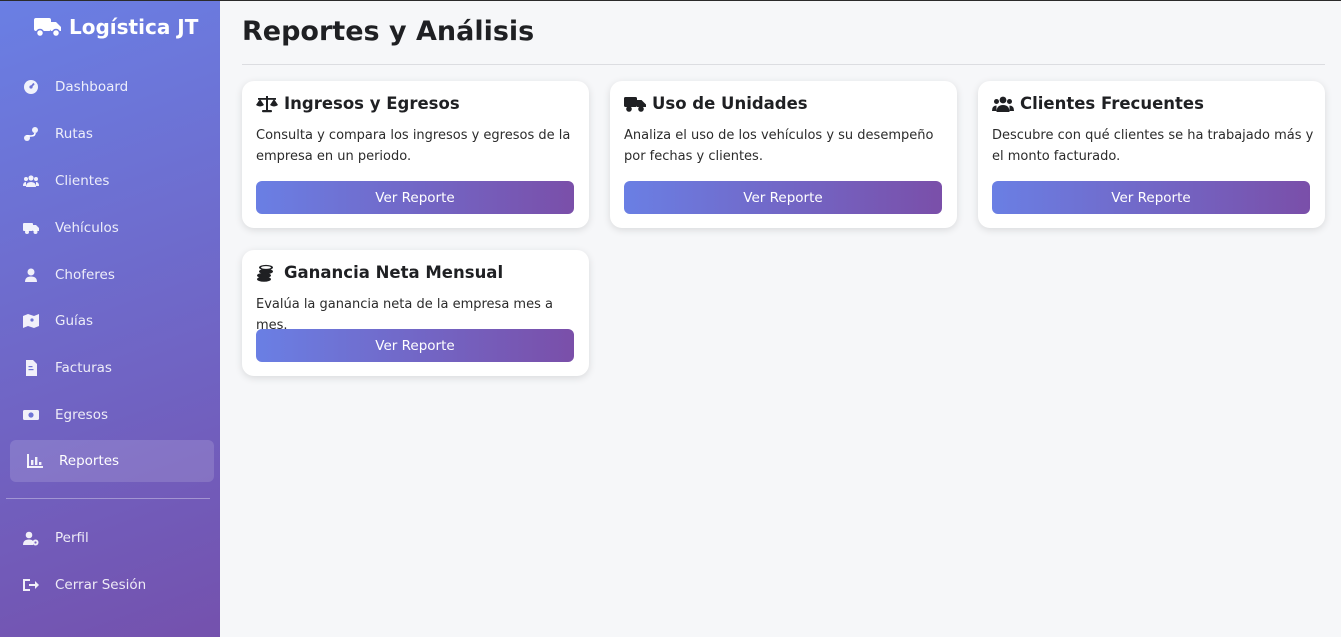  I want to click on sidebar-item-cerrar-sesion: Cerrar Sesión, so click(112, 585).